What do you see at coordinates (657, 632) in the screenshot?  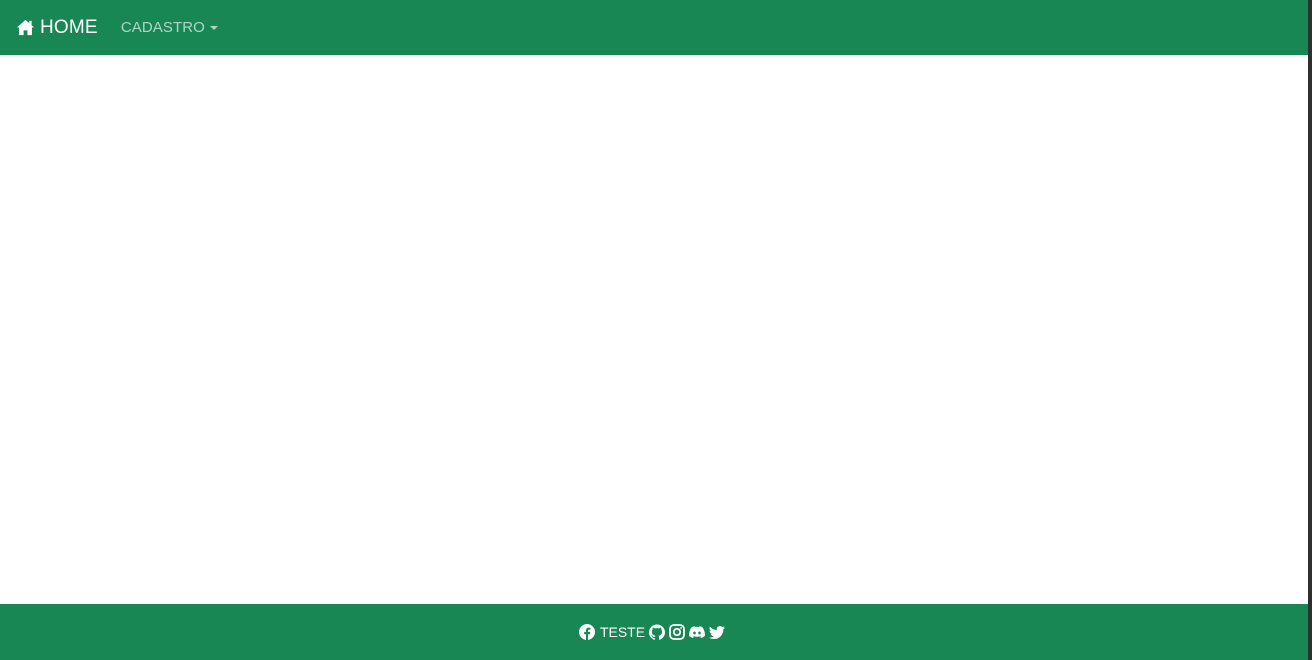 I see `github-icon` at bounding box center [657, 632].